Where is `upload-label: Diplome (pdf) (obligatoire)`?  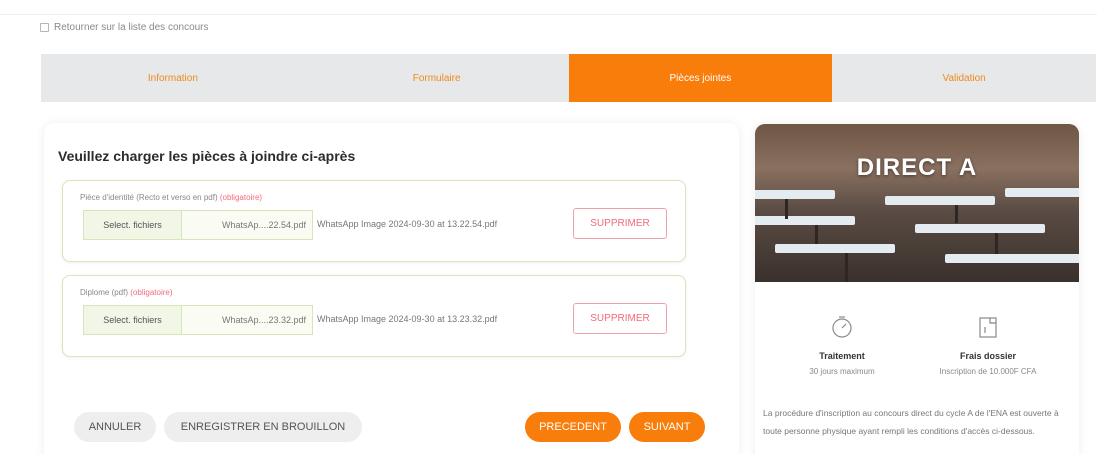
upload-label: Diplome (pdf) (obligatoire) is located at coordinates (126, 292).